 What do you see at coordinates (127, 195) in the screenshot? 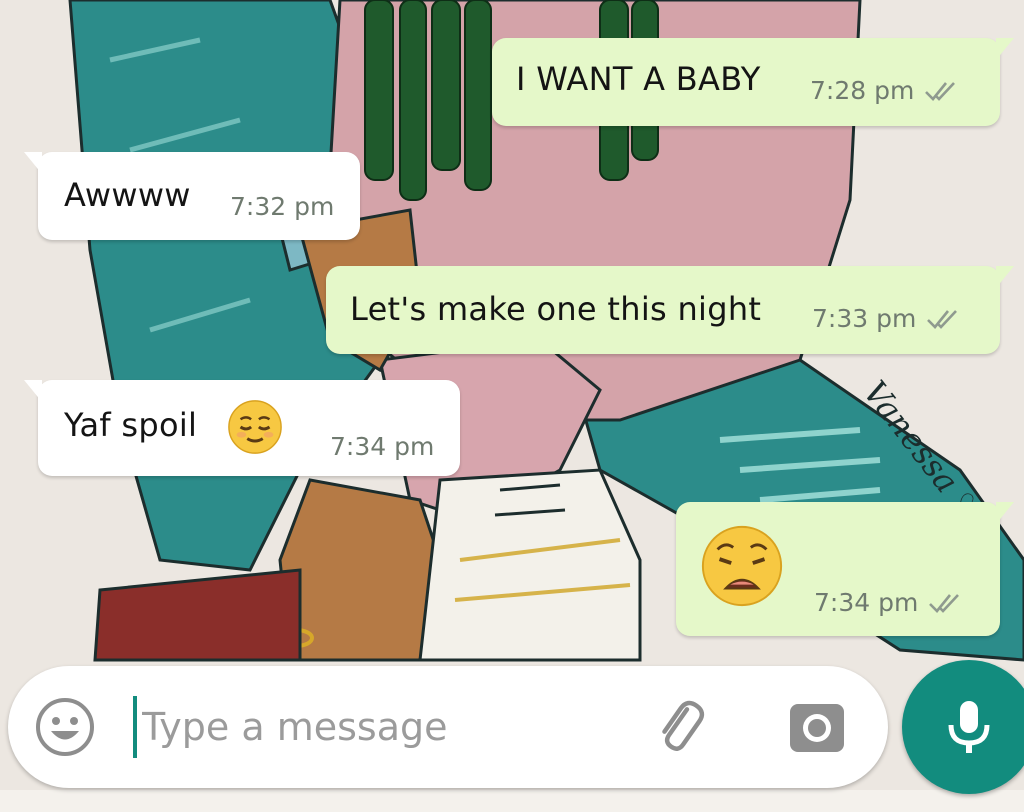
I see `message-text: Awwww` at bounding box center [127, 195].